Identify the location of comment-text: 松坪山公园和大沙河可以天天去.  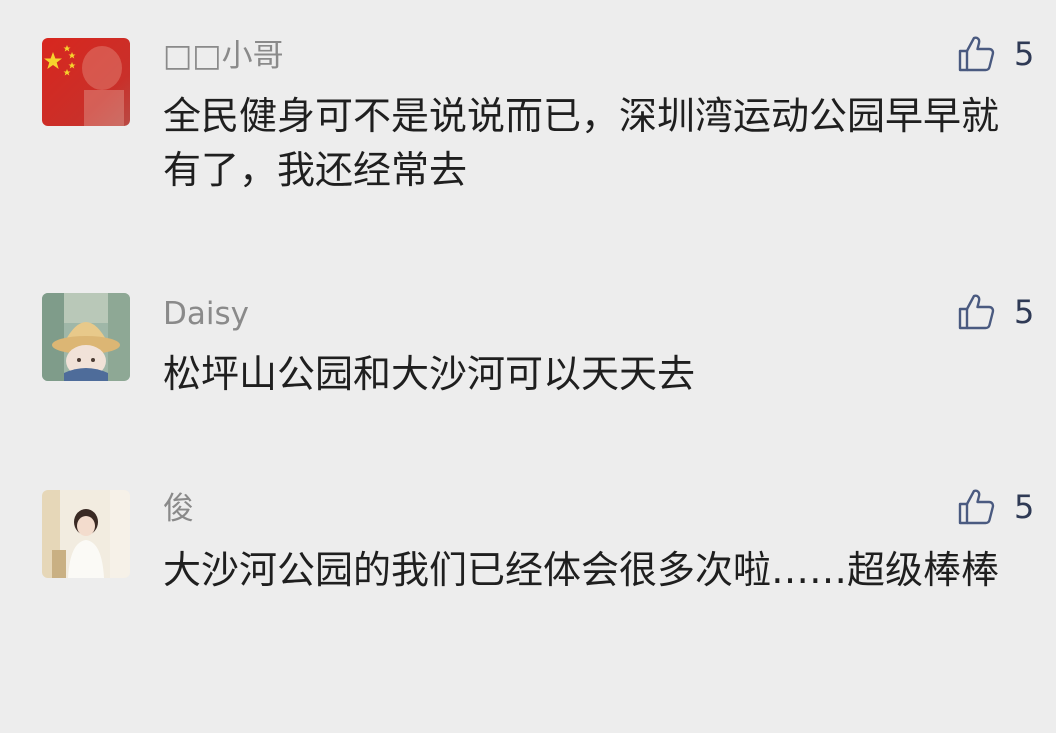
(429, 374).